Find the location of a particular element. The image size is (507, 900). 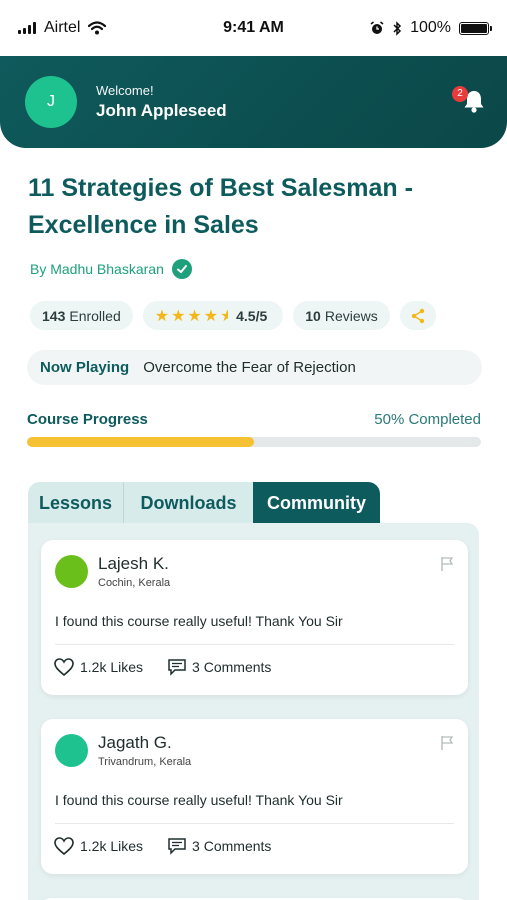

reviews-label: Reviews is located at coordinates (351, 315).